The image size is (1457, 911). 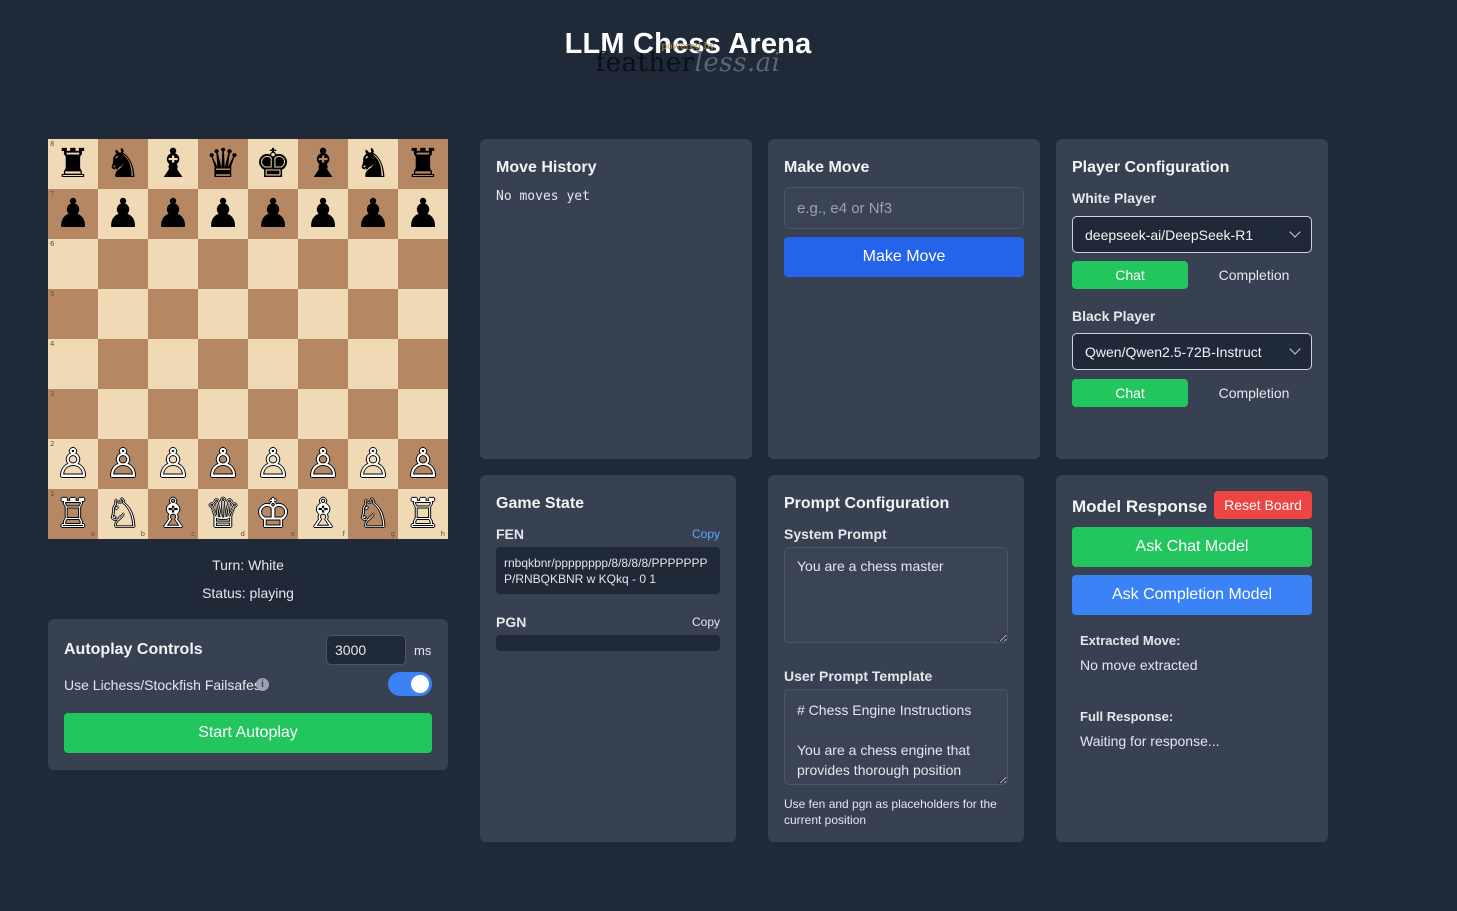 What do you see at coordinates (323, 364) in the screenshot?
I see `board-square-f4` at bounding box center [323, 364].